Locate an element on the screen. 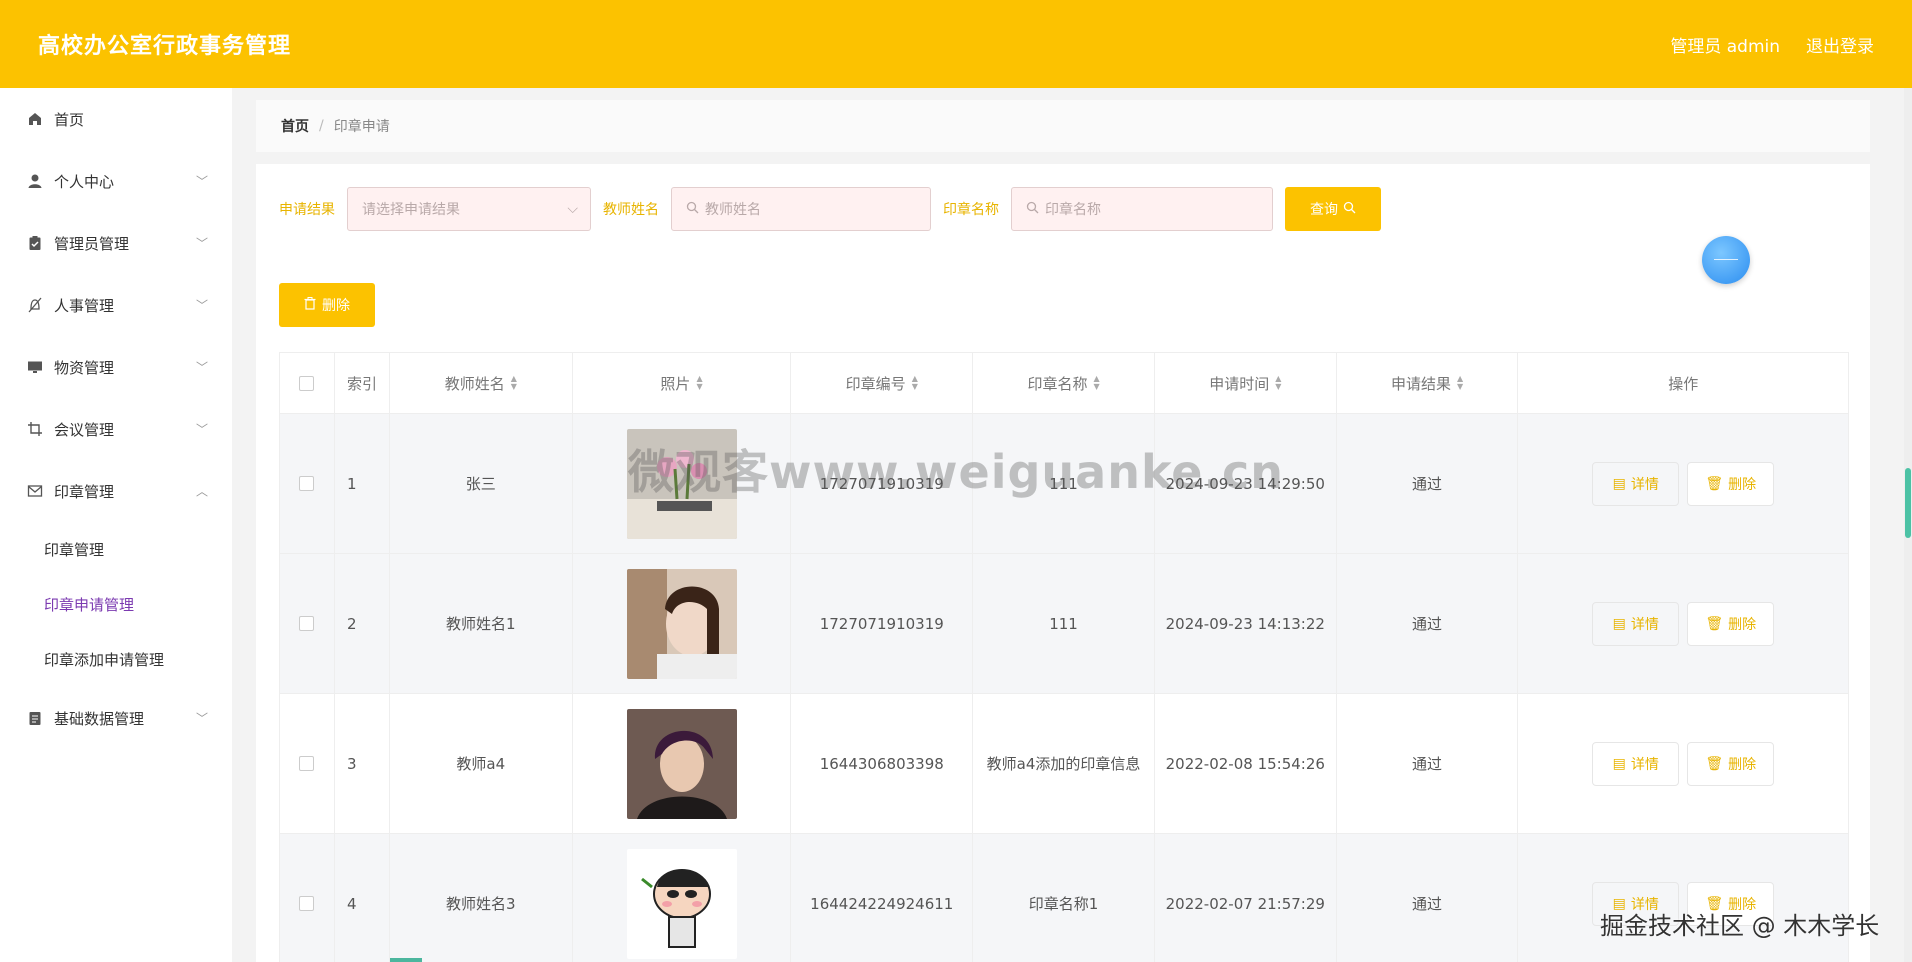 The image size is (1912, 962). col-seal-name: 印章名称 ▲ ▼ is located at coordinates (1064, 383).